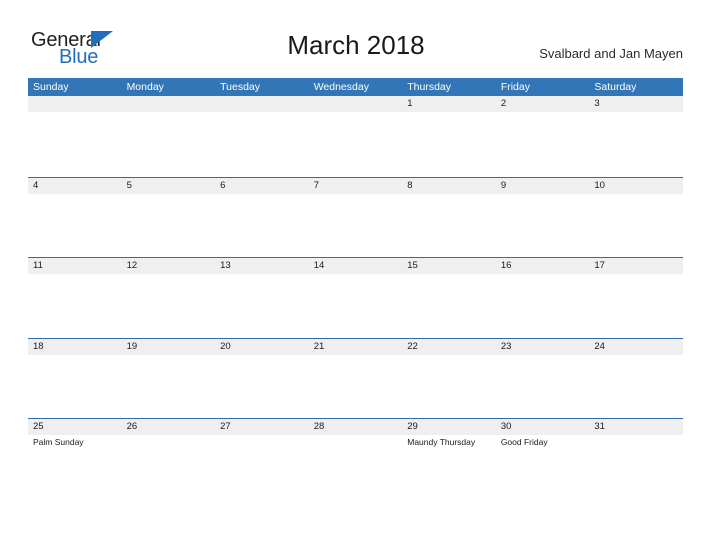  What do you see at coordinates (355, 466) in the screenshot?
I see `week-event-area: Palm Sunday Maundy Thursday Good Friday` at bounding box center [355, 466].